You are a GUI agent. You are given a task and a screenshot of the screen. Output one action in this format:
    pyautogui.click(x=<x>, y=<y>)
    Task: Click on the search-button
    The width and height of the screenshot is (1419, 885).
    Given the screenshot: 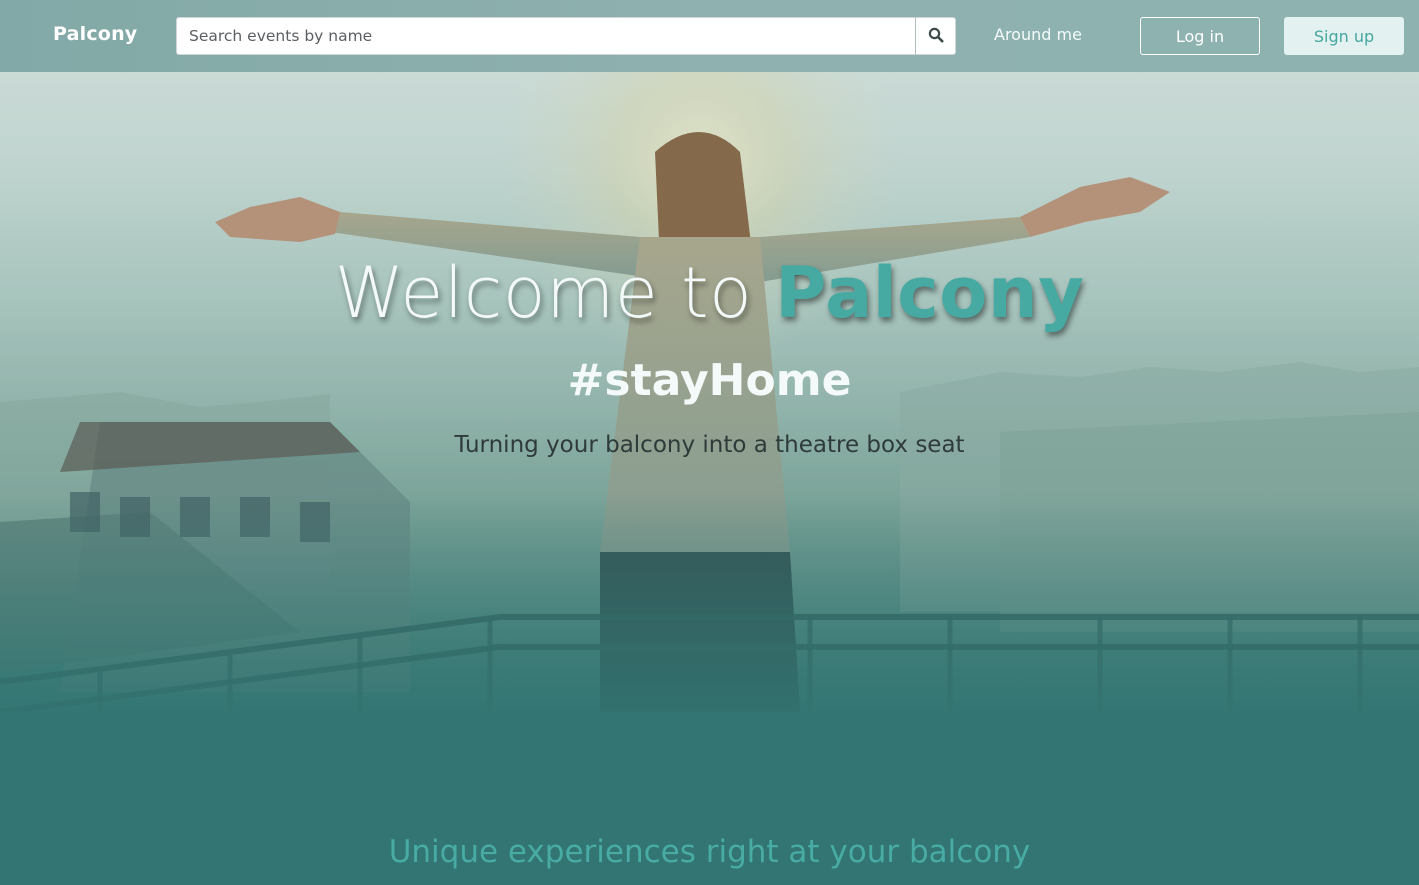 What is the action you would take?
    pyautogui.click(x=935, y=36)
    